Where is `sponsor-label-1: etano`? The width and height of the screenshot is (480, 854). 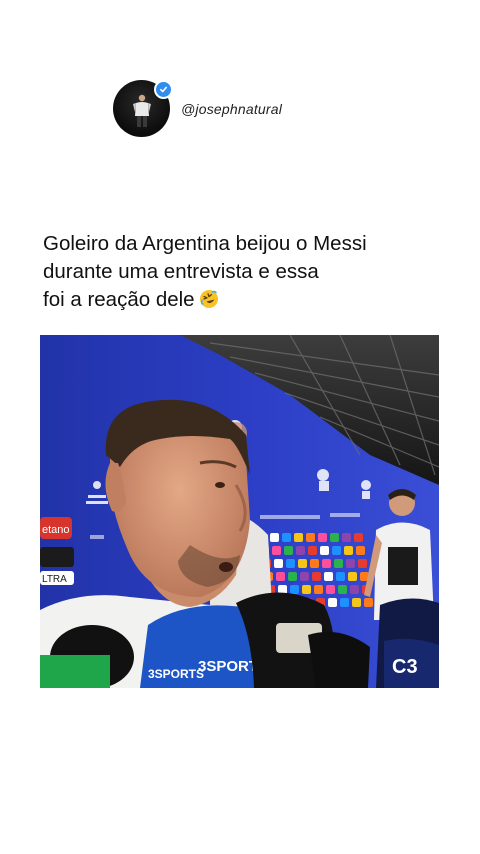
sponsor-label-1: etano is located at coordinates (56, 530).